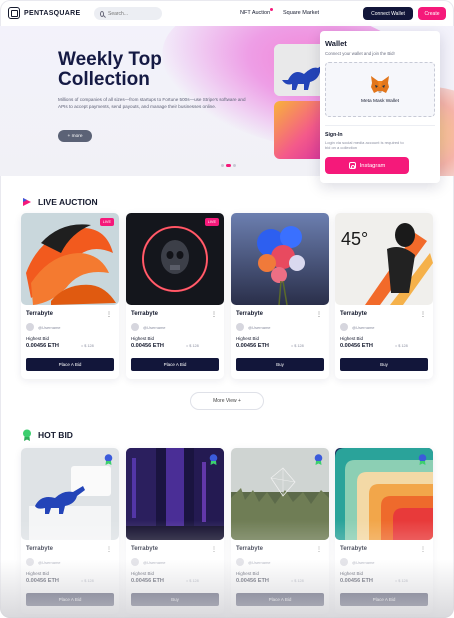 This screenshot has height=618, width=454. What do you see at coordinates (380, 125) in the screenshot?
I see `divider` at bounding box center [380, 125].